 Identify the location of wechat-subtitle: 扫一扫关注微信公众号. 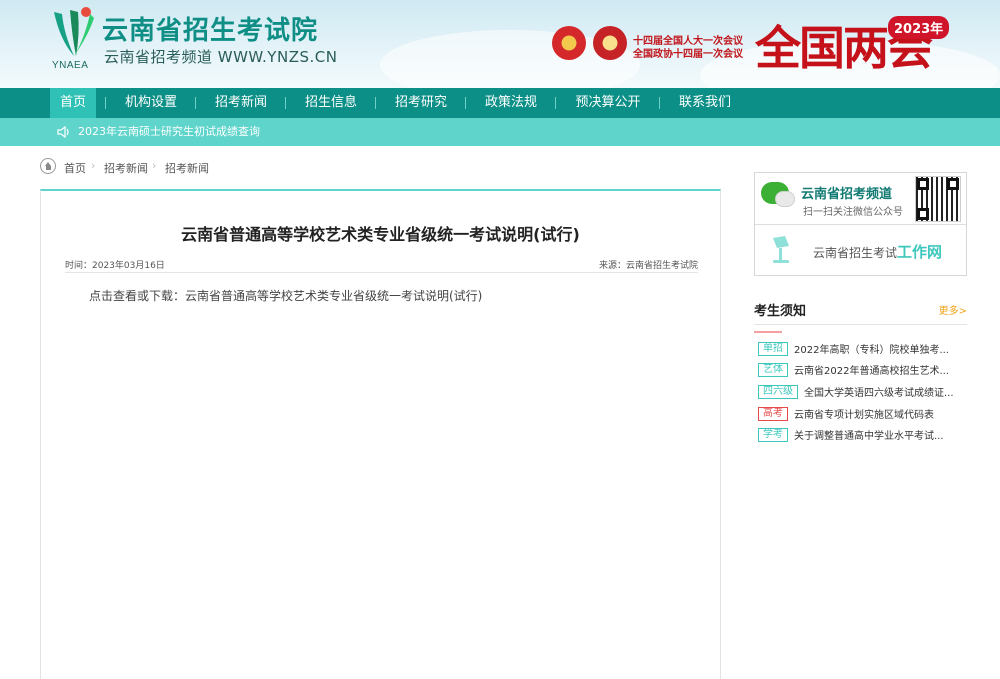
(853, 212).